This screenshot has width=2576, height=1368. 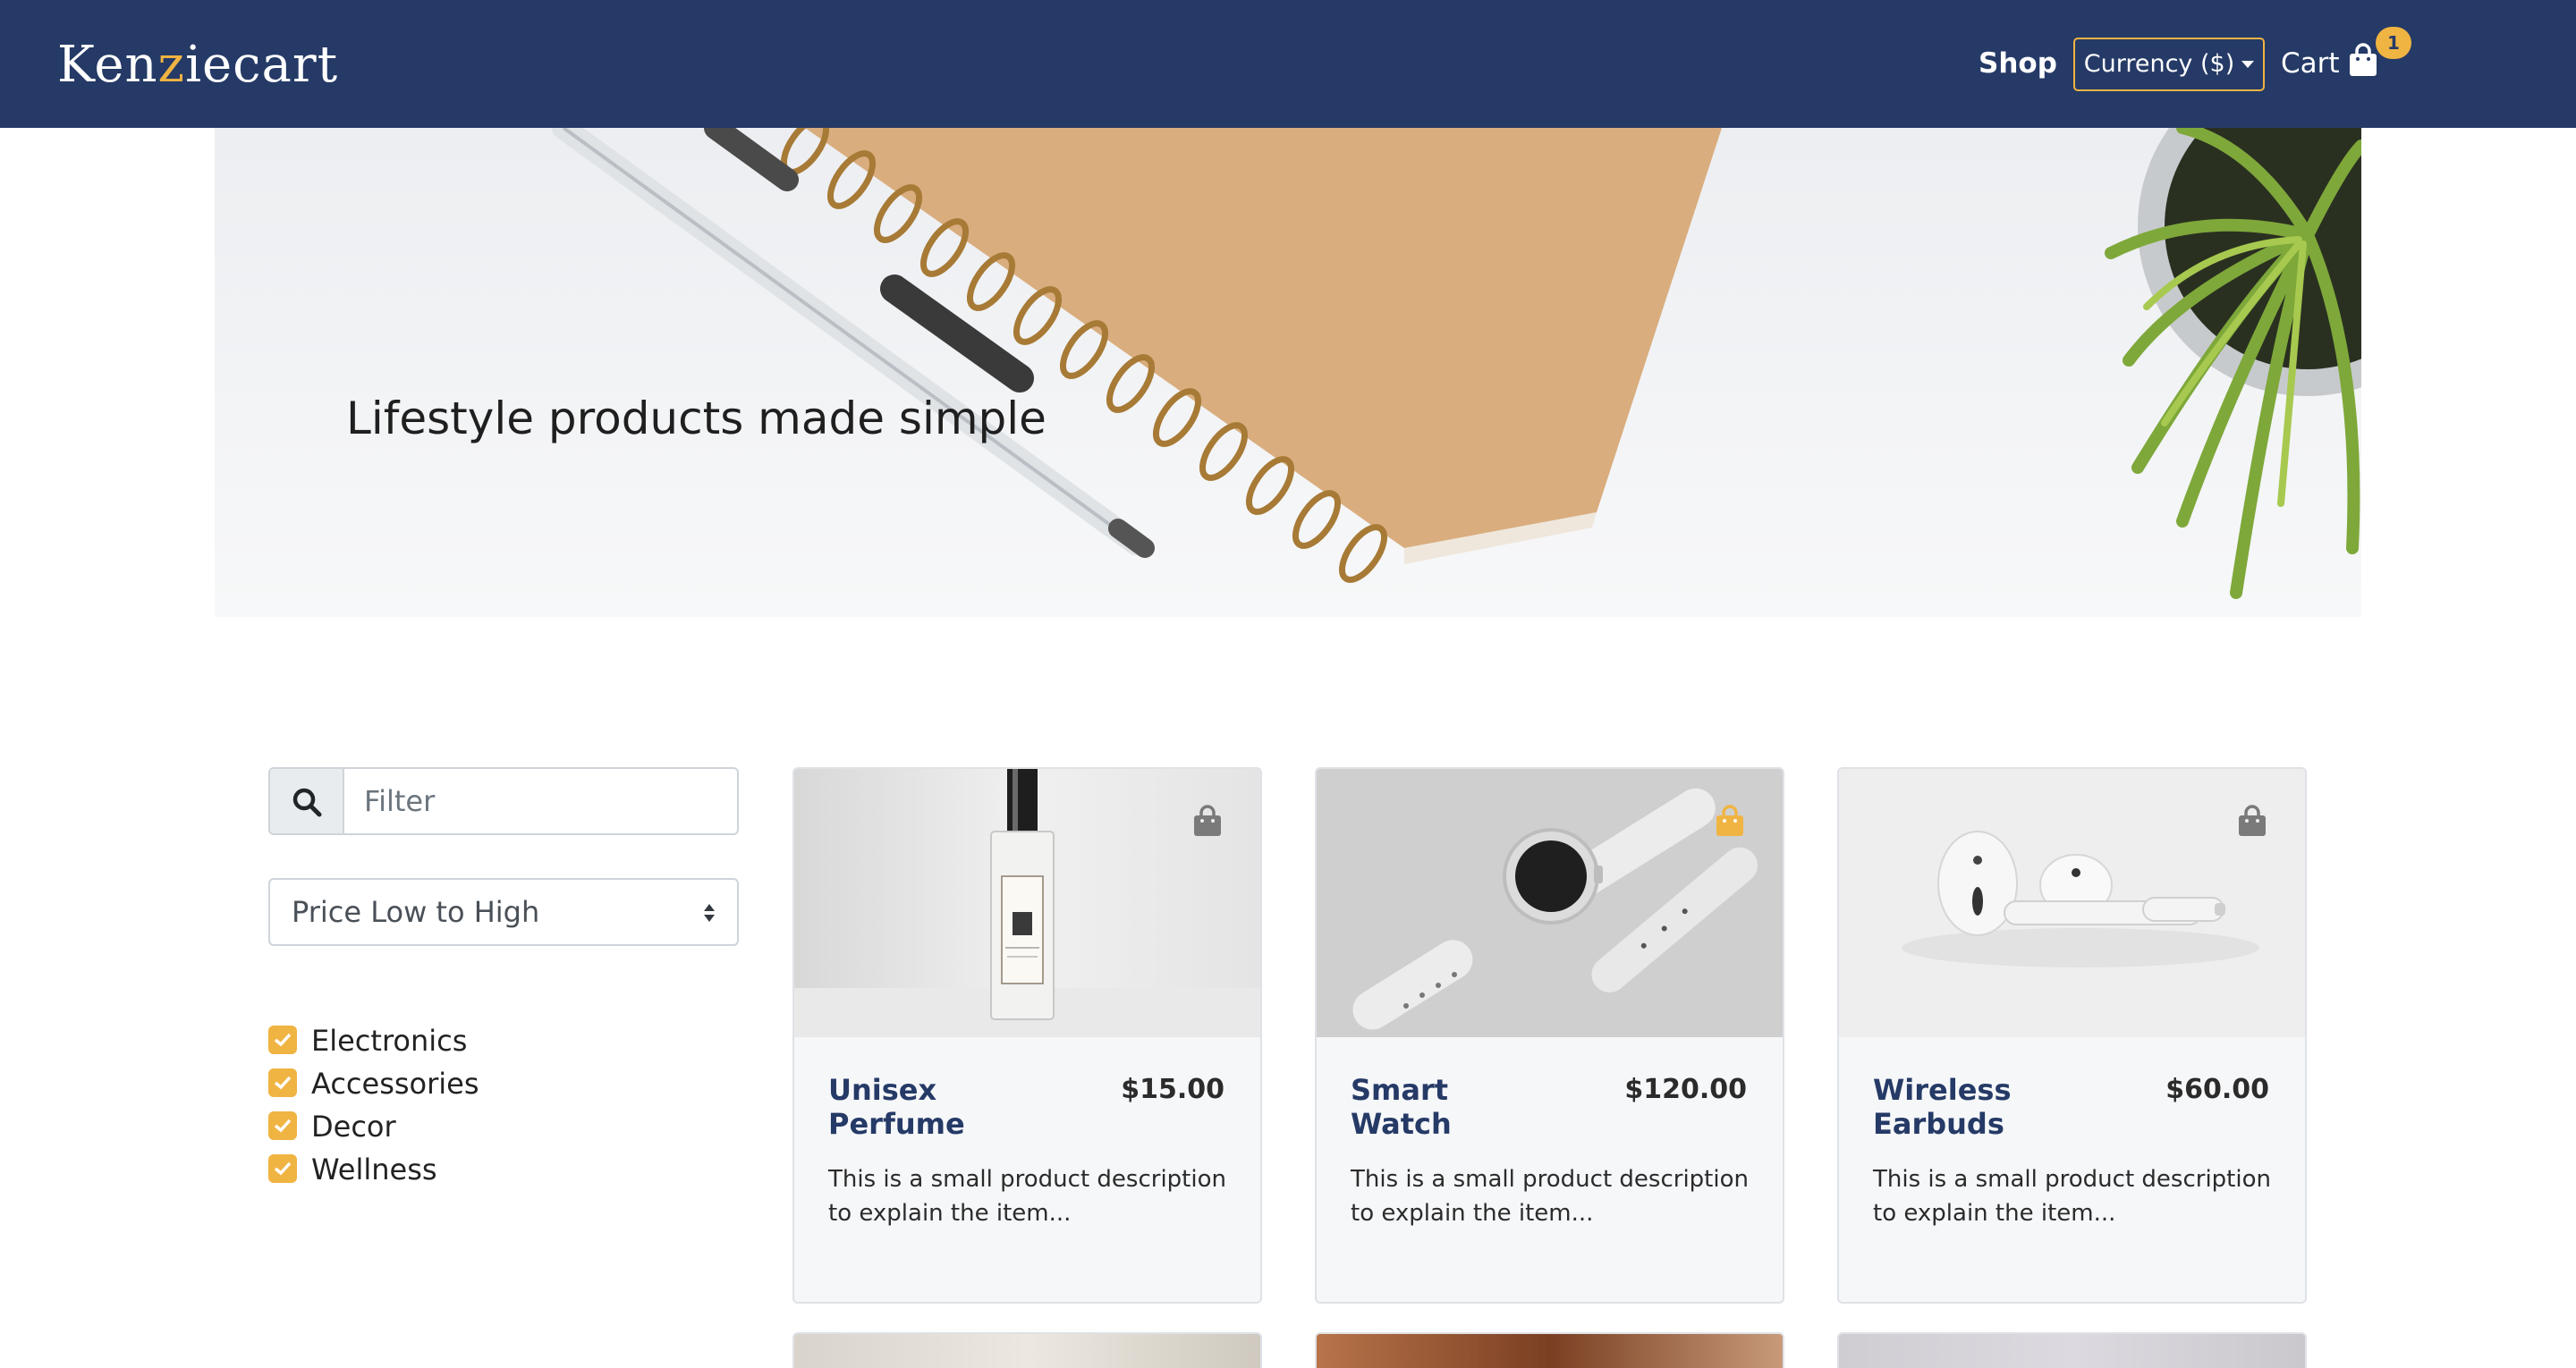 I want to click on product-name-line1: Unisex, so click(x=882, y=1090).